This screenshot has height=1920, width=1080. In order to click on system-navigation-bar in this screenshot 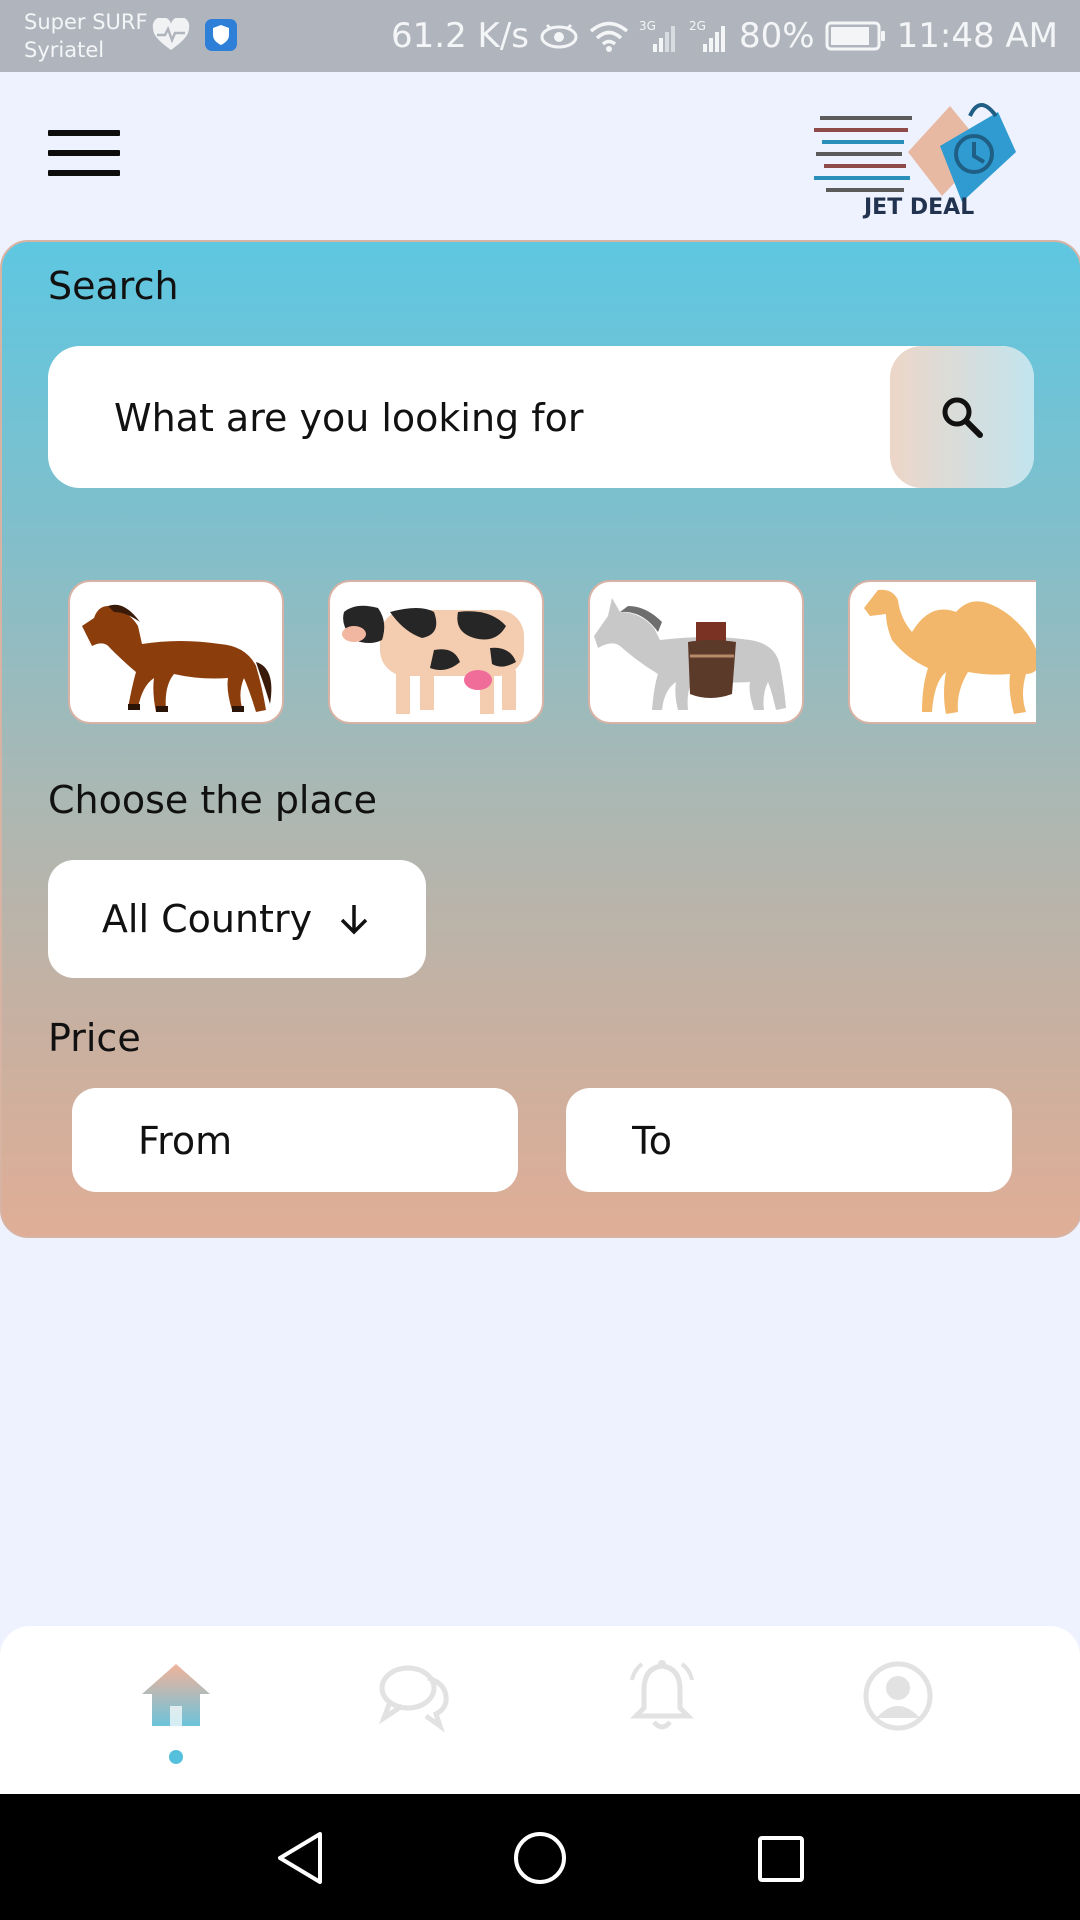, I will do `click(540, 1857)`.